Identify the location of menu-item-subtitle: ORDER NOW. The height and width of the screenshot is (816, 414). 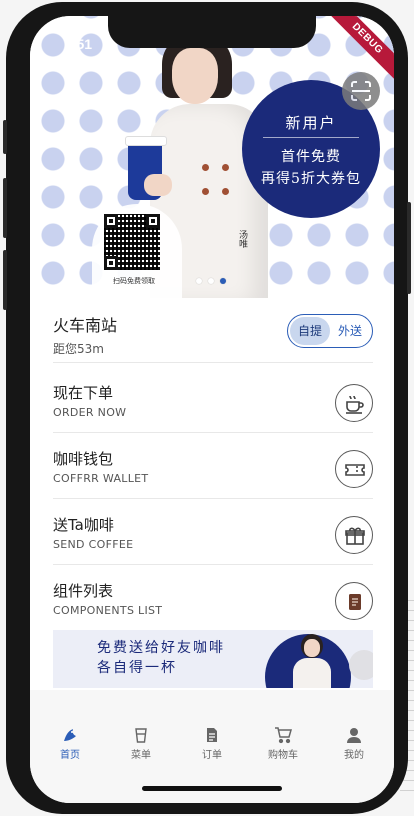
(90, 412).